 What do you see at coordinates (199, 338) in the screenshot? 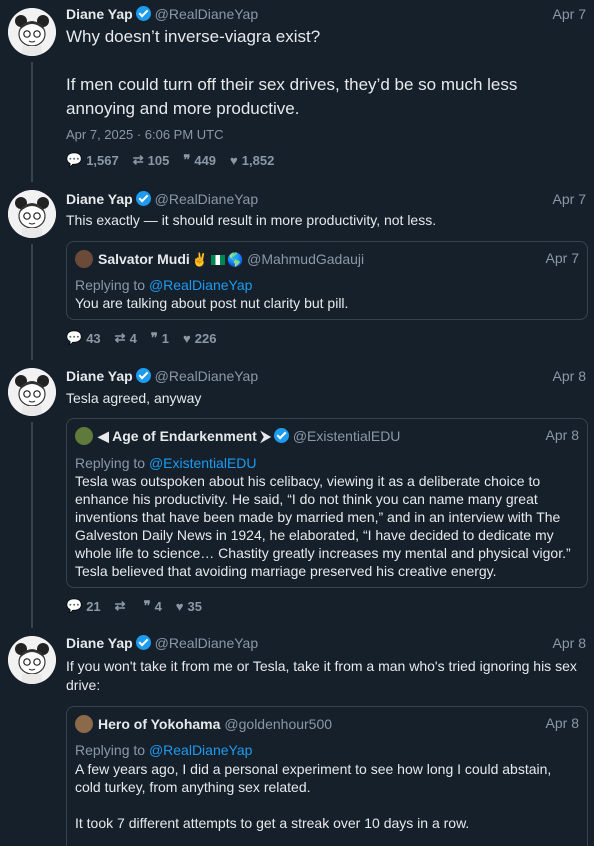
I see `like-count: ♥ 226` at bounding box center [199, 338].